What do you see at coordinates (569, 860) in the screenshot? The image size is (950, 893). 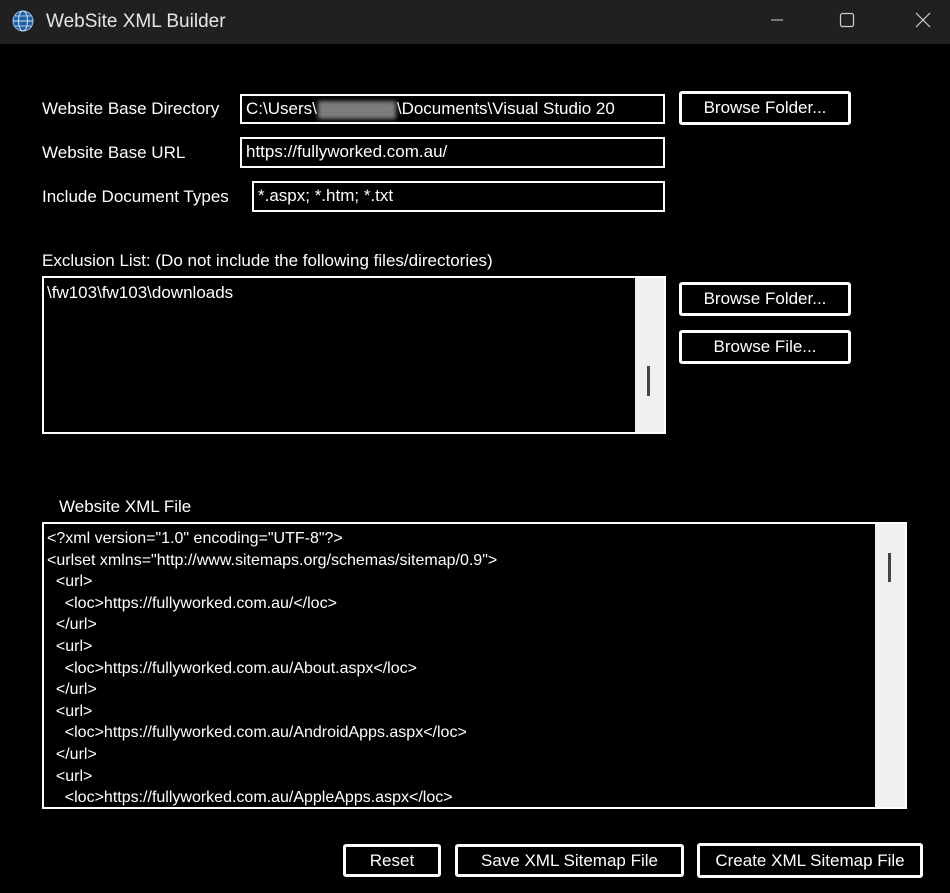 I see `save-sitemap-button: Save XML Sitemap File` at bounding box center [569, 860].